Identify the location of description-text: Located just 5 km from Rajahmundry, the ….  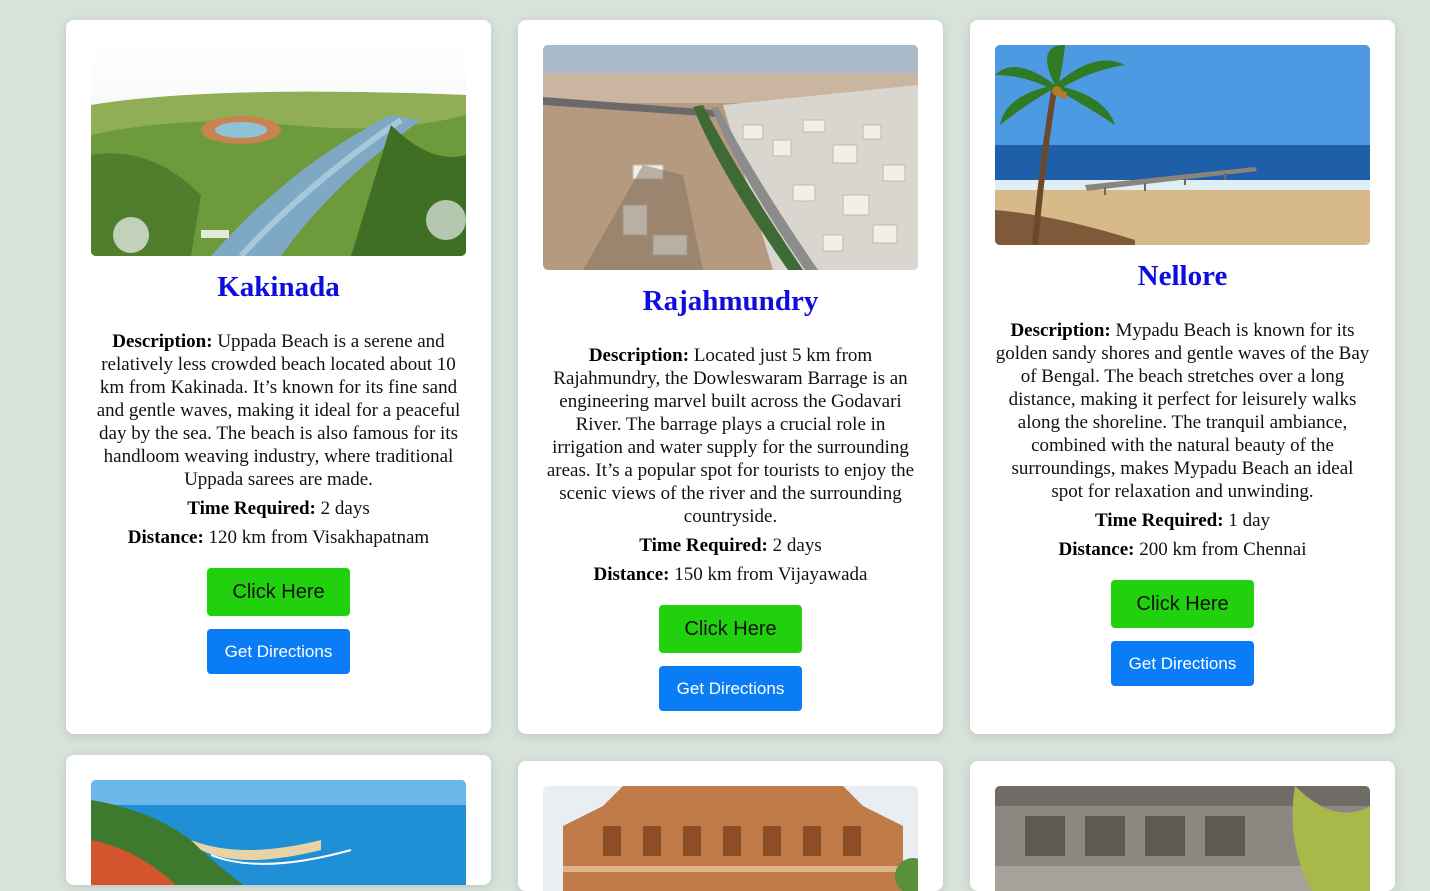
(730, 436).